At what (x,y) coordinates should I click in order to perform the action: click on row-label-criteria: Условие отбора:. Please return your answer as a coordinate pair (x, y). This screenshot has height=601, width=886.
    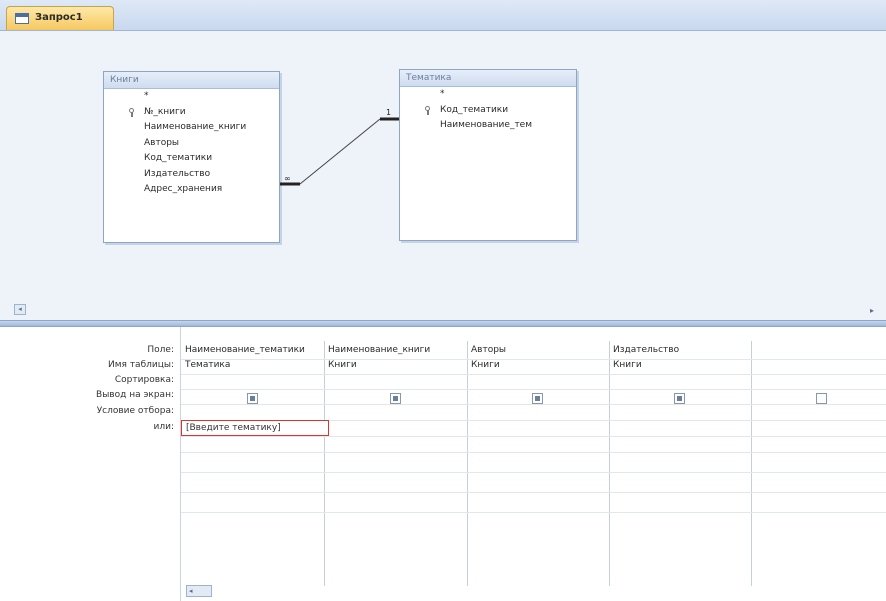
    Looking at the image, I should click on (135, 411).